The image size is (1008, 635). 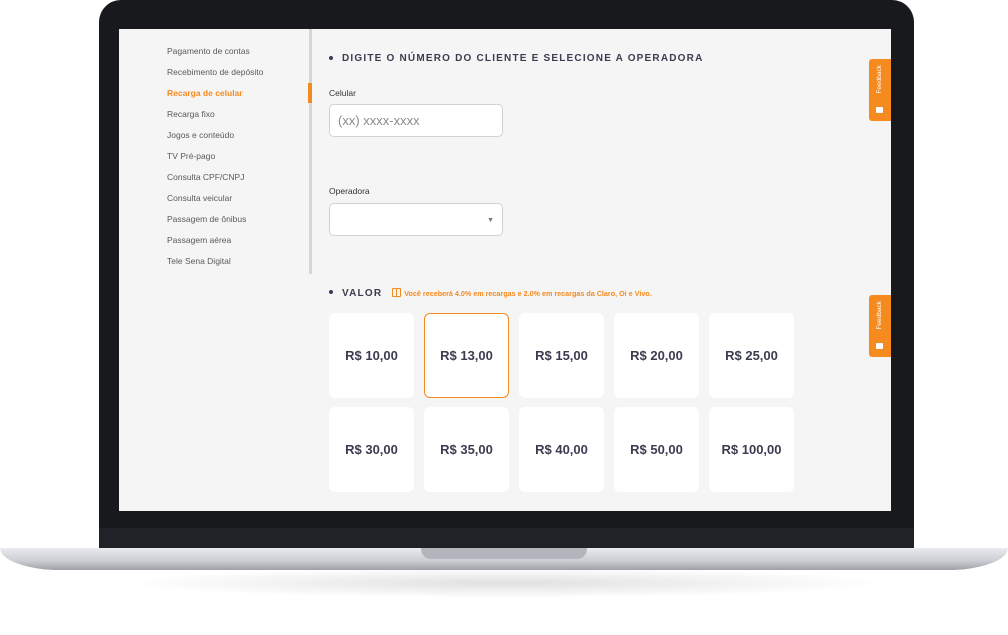 What do you see at coordinates (506, 539) in the screenshot?
I see `laptop-bezel-bottom` at bounding box center [506, 539].